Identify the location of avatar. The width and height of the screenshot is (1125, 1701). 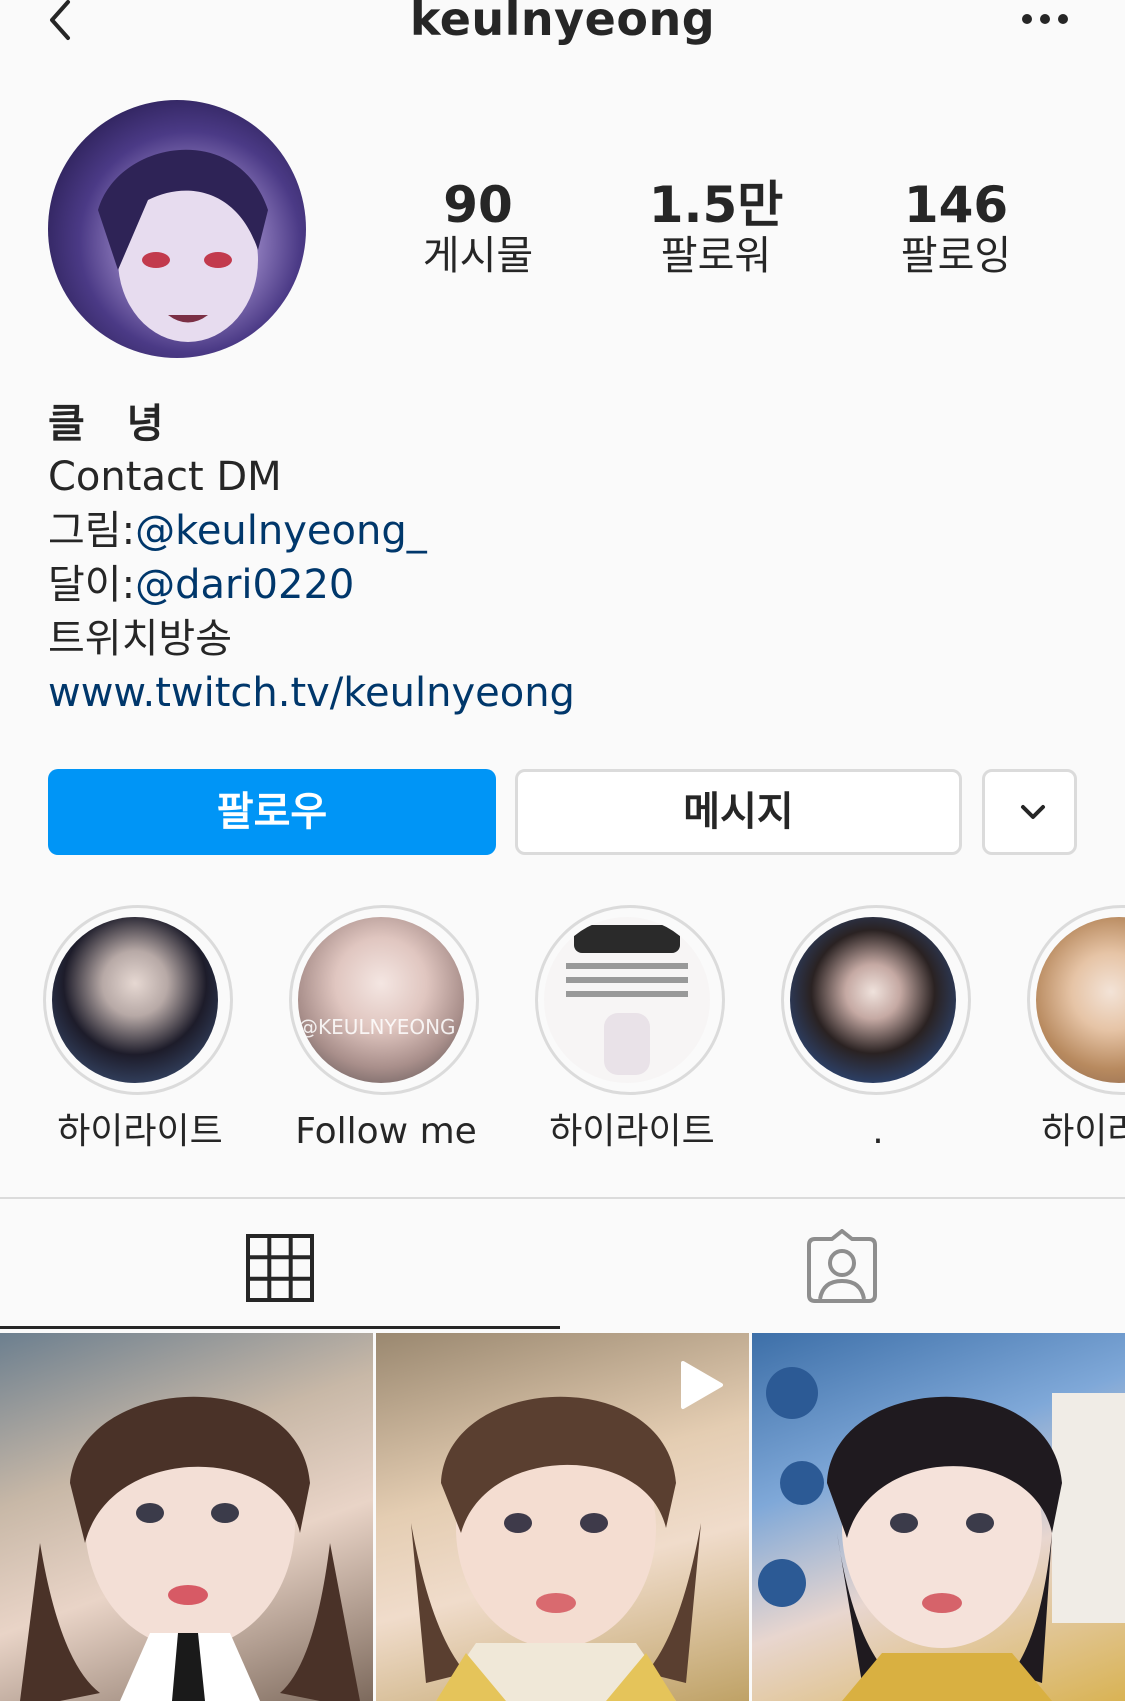
(177, 229).